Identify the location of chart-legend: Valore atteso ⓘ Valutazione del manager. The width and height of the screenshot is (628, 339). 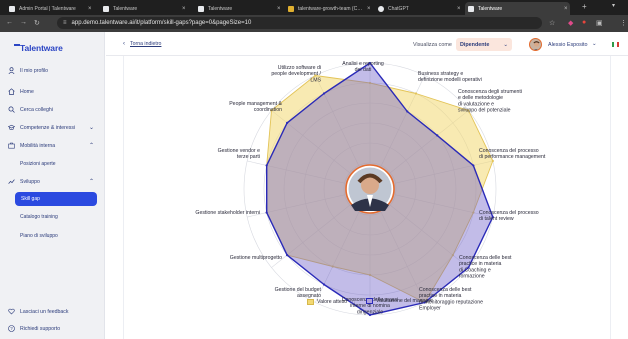
(314, 303).